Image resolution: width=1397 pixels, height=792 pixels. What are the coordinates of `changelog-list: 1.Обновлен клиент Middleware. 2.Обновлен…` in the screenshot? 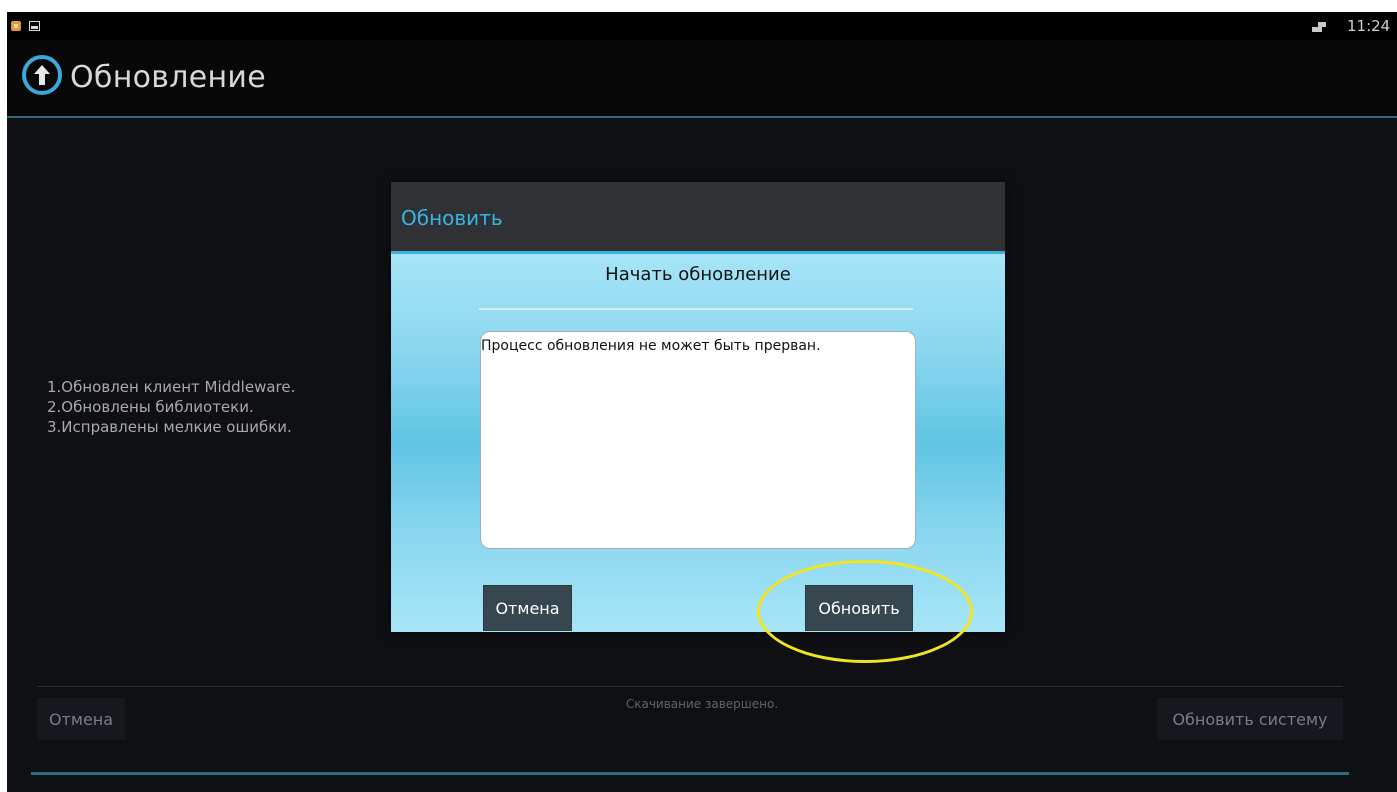 It's located at (171, 407).